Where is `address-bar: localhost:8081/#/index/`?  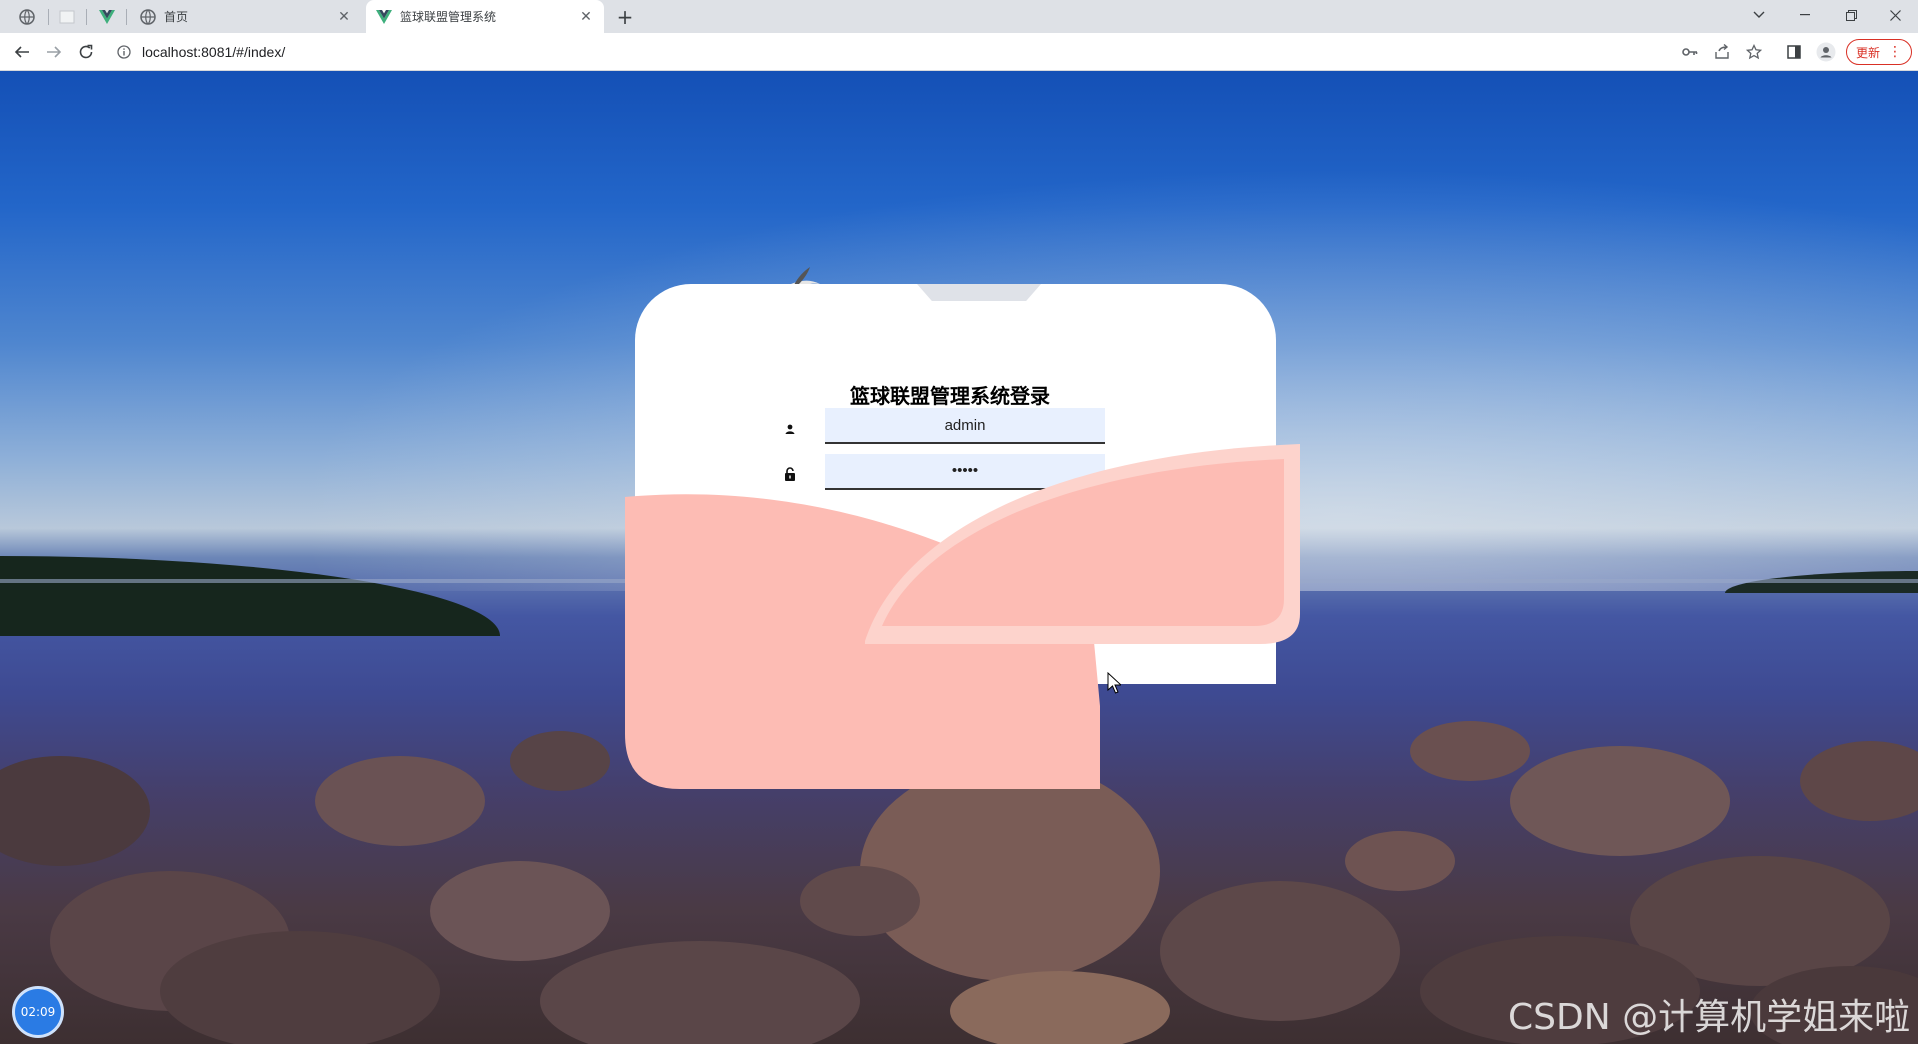 address-bar: localhost:8081/#/index/ is located at coordinates (970, 52).